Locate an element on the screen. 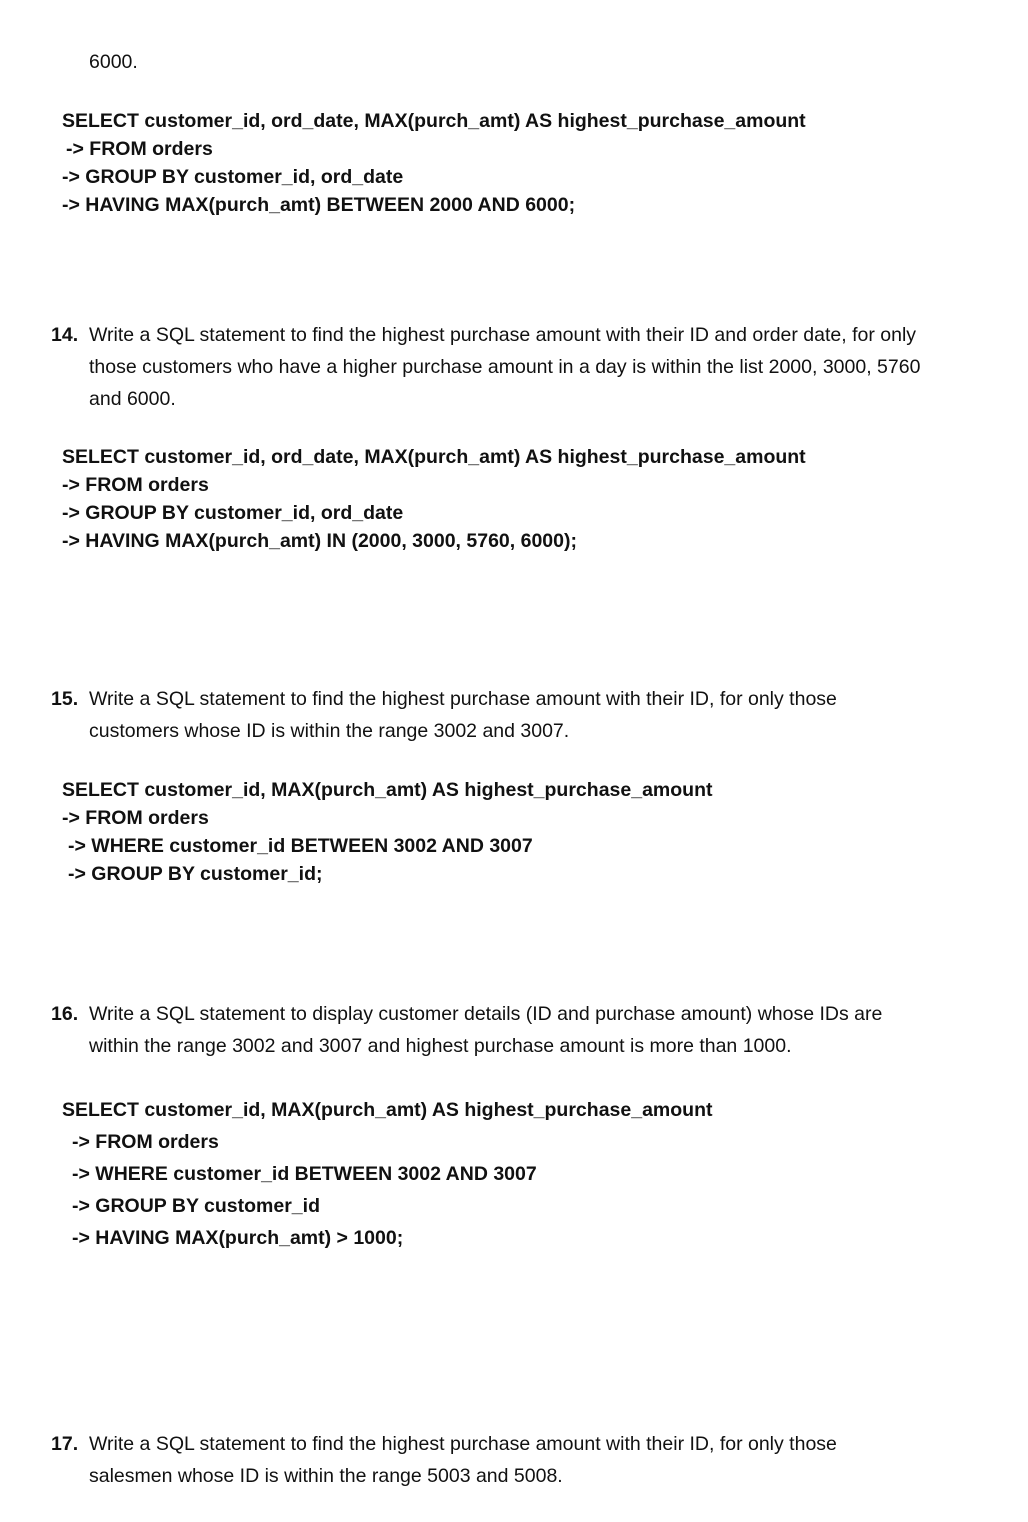  question-16-number: 16. is located at coordinates (65, 1014).